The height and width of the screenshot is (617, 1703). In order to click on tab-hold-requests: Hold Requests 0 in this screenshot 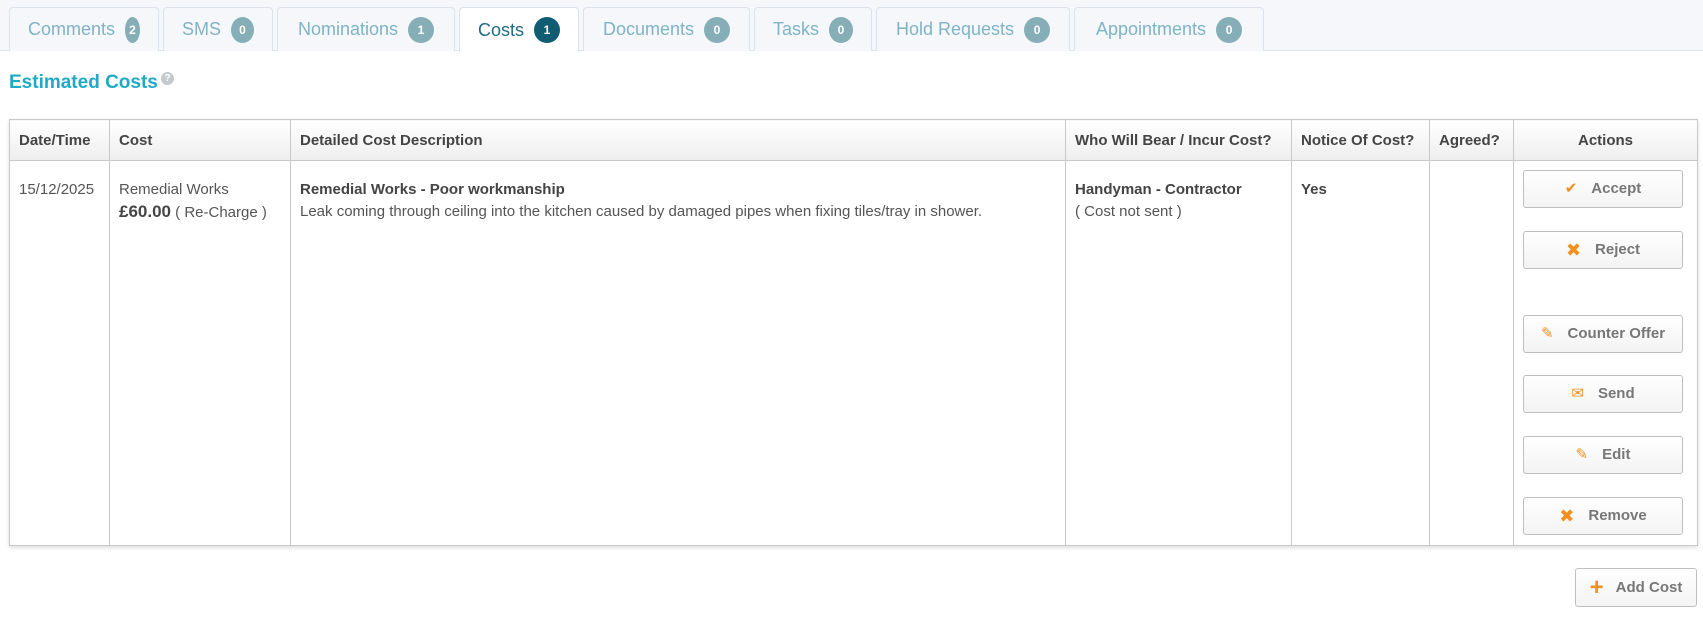, I will do `click(973, 29)`.